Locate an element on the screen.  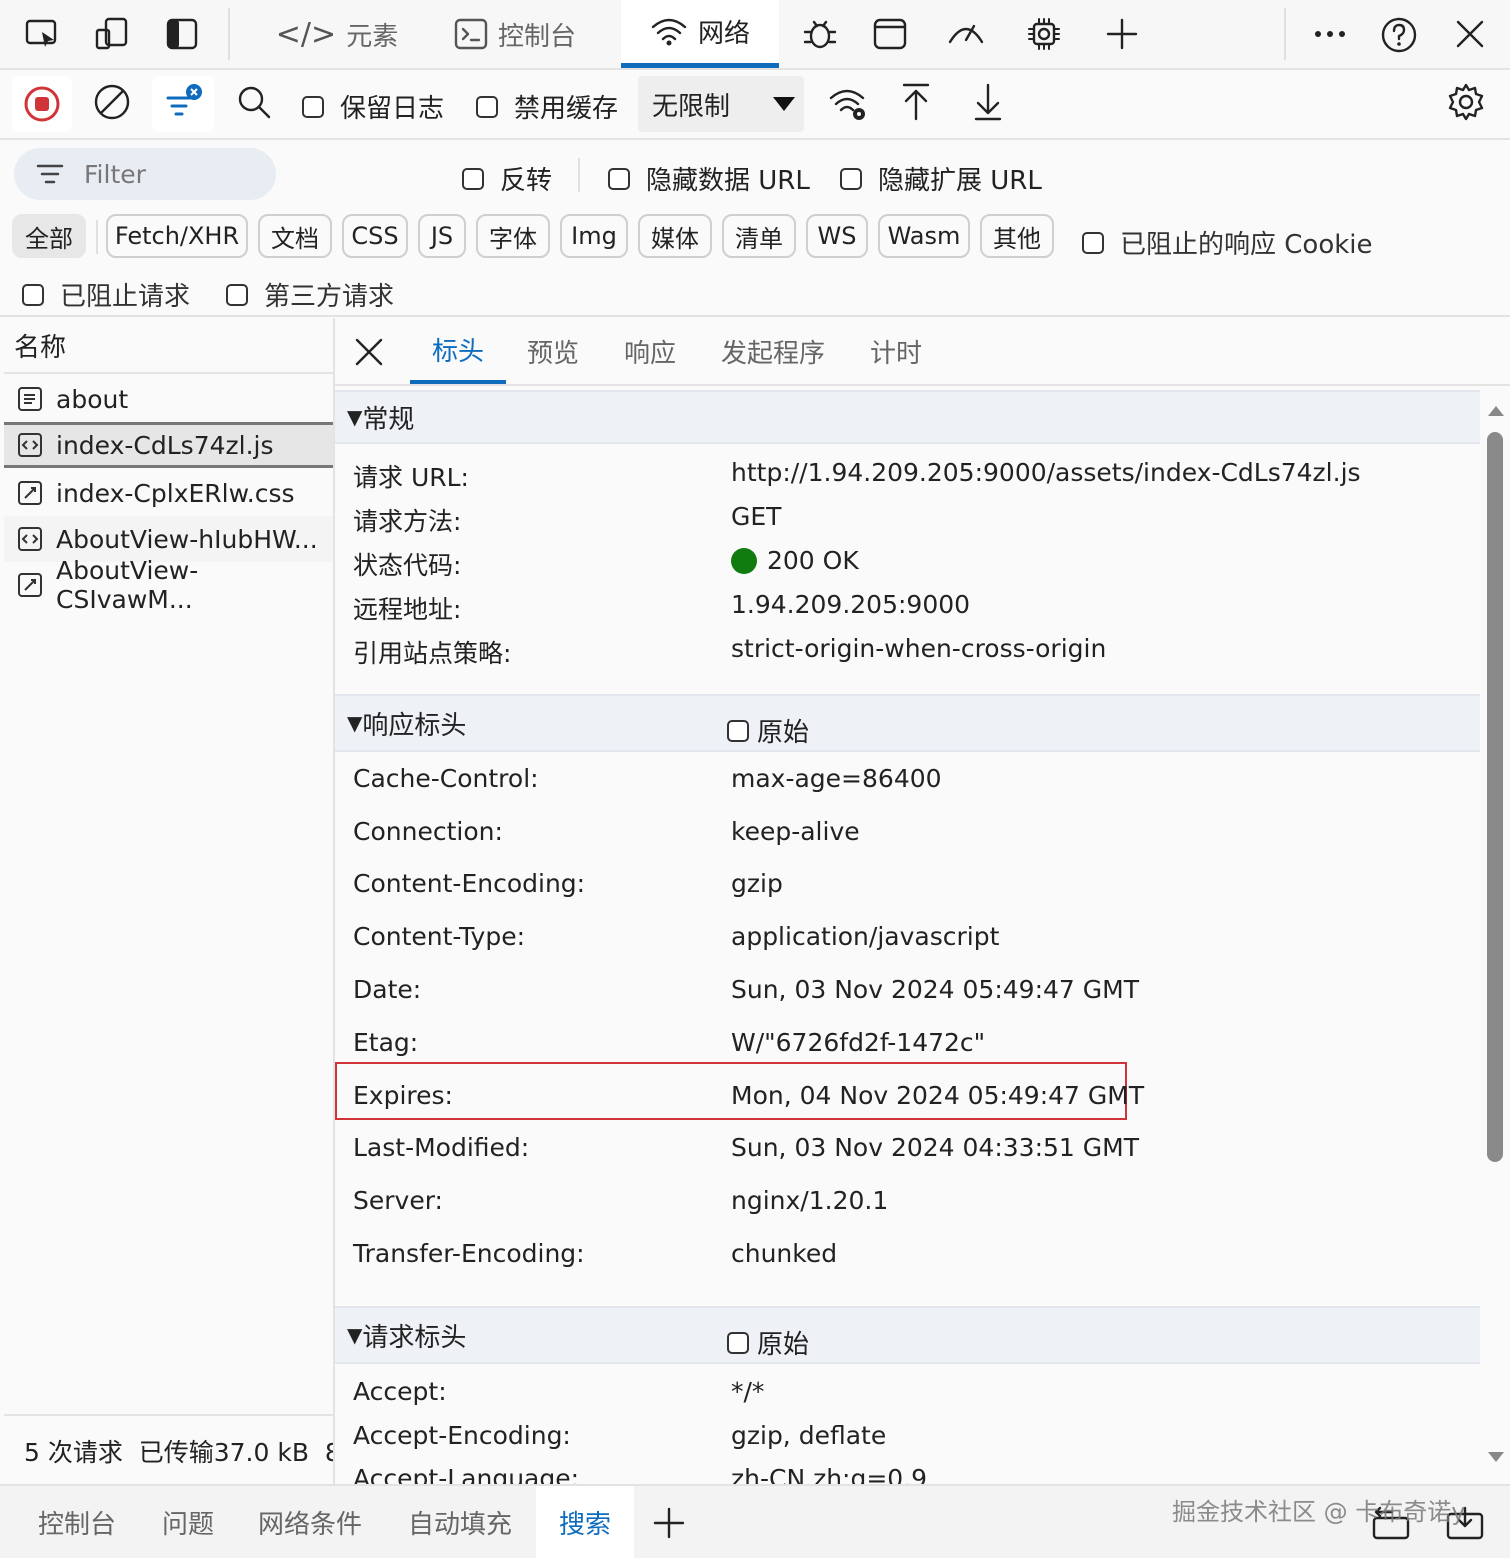
drawer-add-tab-button is located at coordinates (669, 1523).